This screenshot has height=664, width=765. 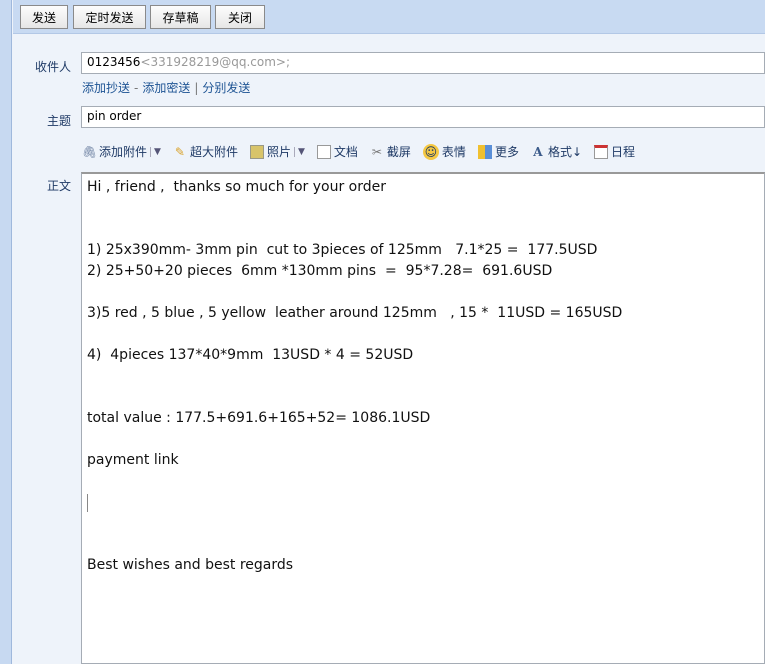 I want to click on format-button: A 格式↓, so click(x=556, y=151).